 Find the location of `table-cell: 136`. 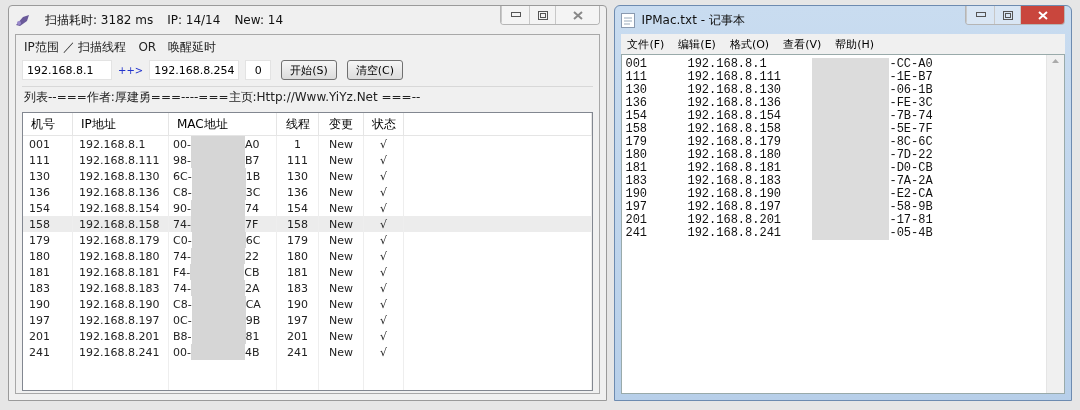

table-cell: 136 is located at coordinates (298, 192).